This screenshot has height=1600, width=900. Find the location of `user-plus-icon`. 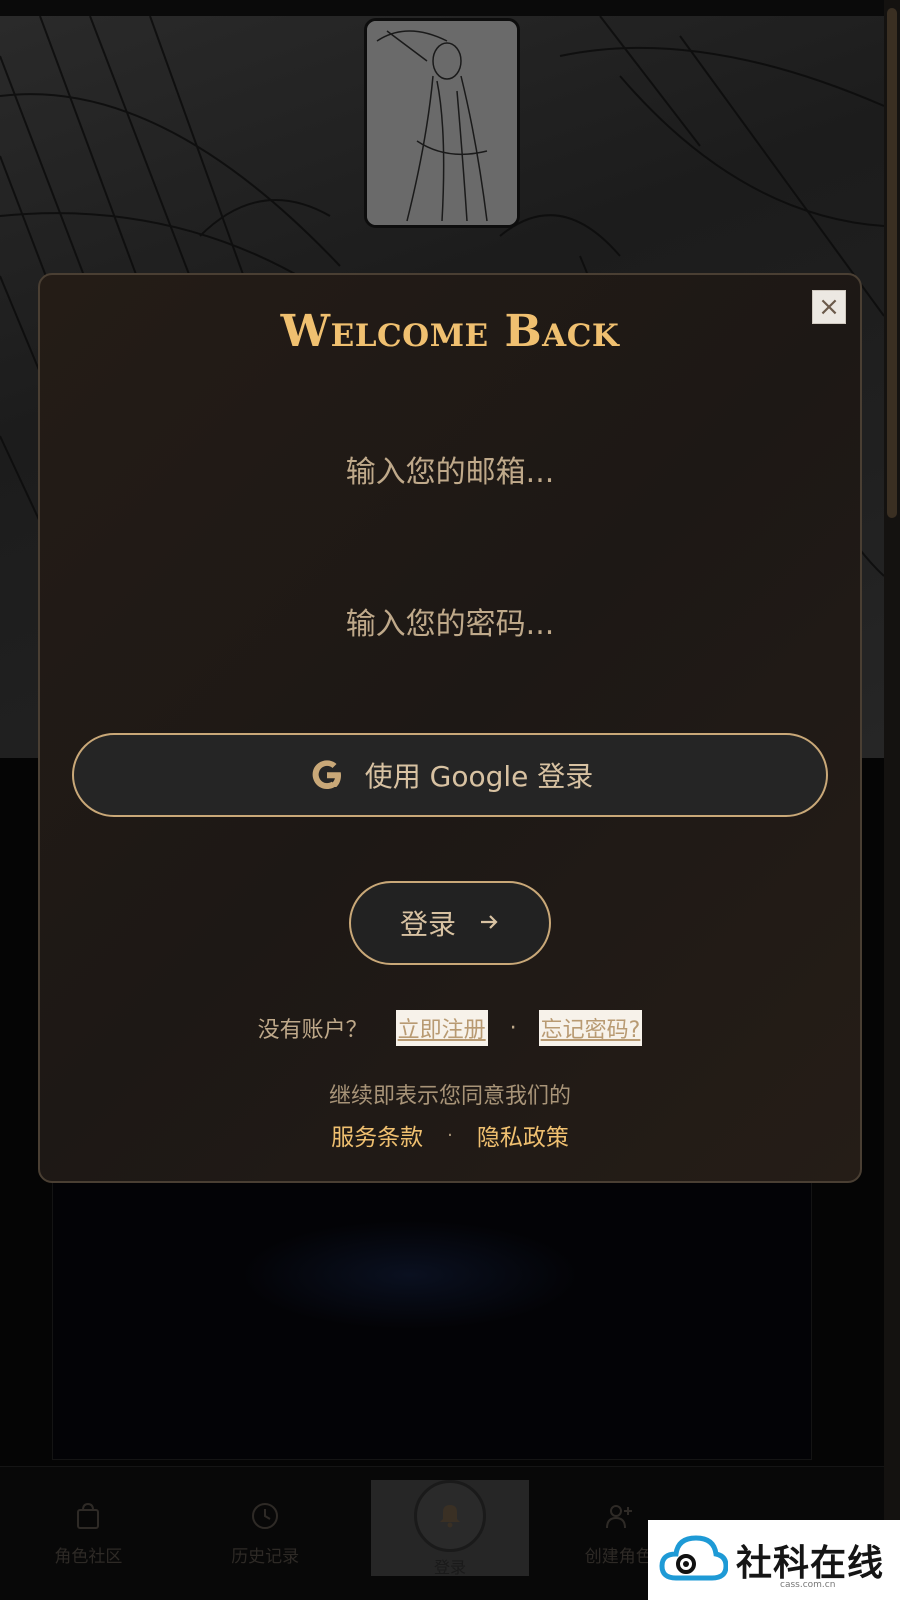

user-plus-icon is located at coordinates (619, 1516).